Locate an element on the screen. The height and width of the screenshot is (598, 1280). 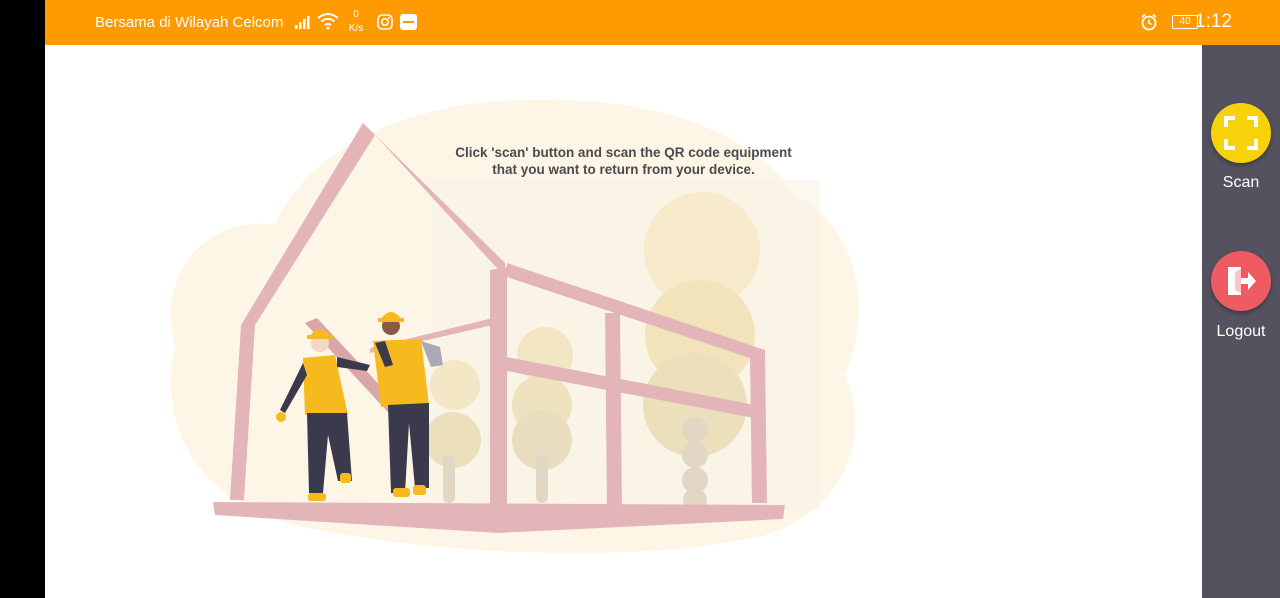
instagram-icon is located at coordinates (385, 22).